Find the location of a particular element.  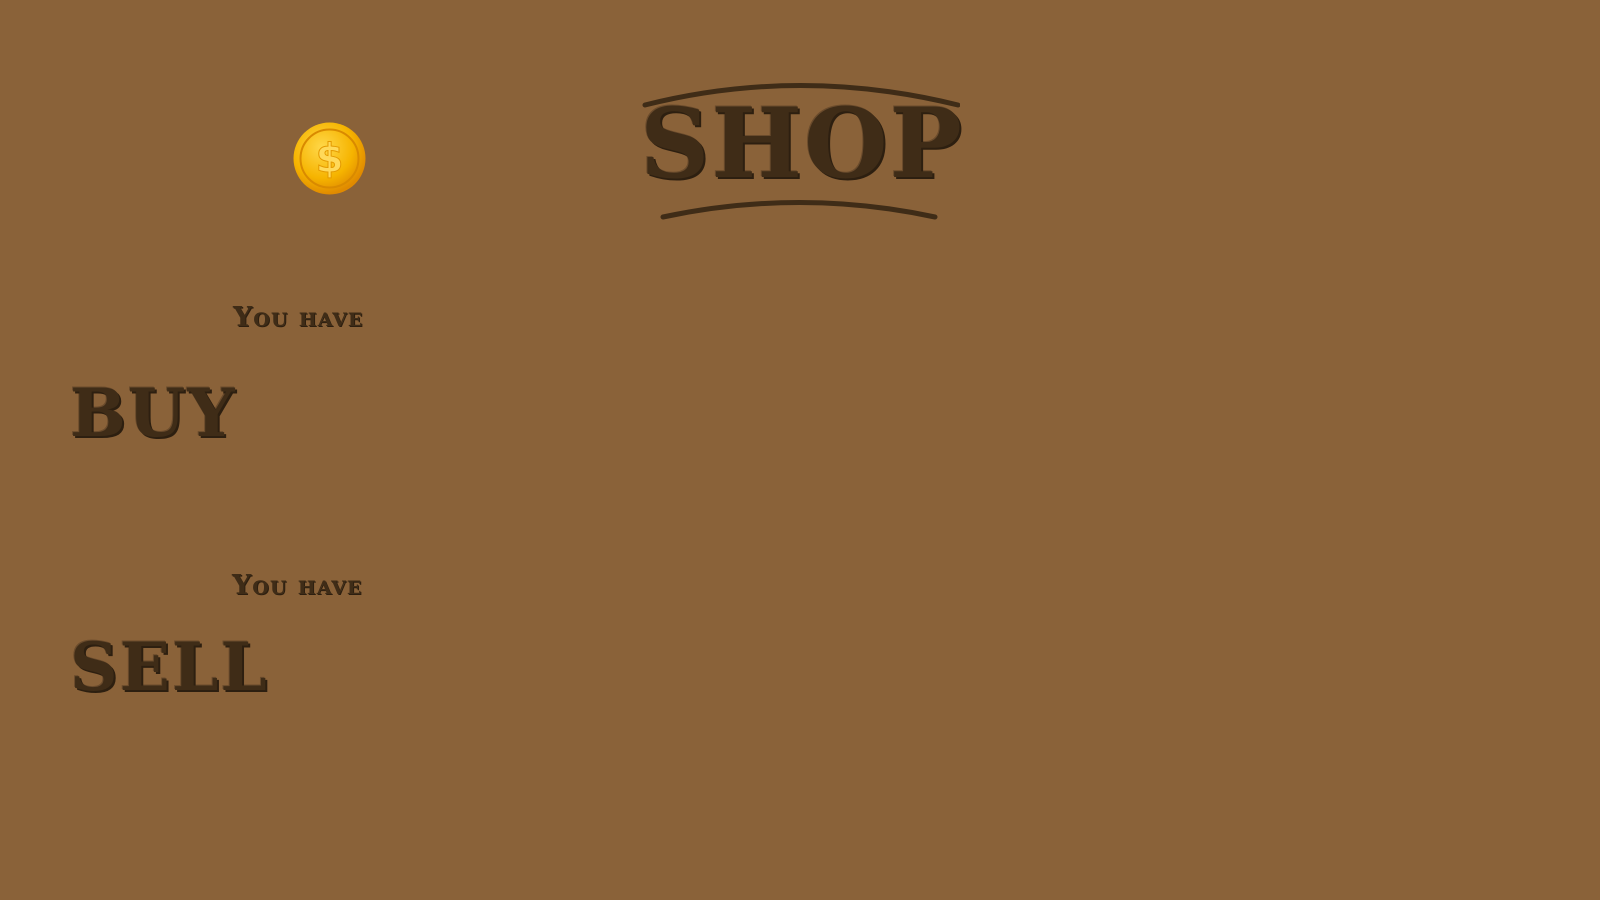

buy-you-have-label: You have is located at coordinates (298, 317).